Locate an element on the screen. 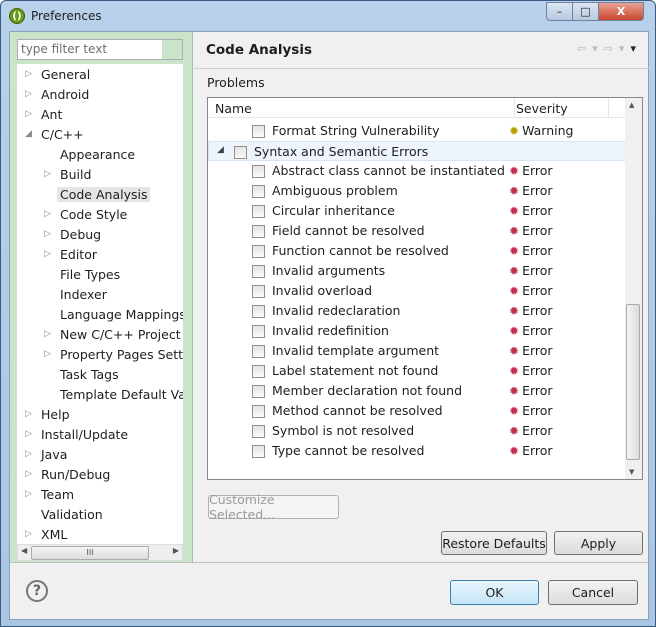 The width and height of the screenshot is (656, 627). scroll-thumb is located at coordinates (633, 382).